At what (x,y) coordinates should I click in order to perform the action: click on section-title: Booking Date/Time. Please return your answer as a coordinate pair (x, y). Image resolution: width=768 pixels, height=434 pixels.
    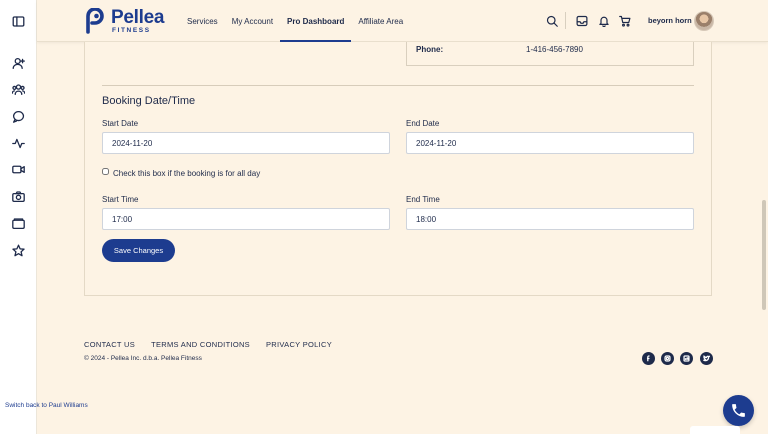
    Looking at the image, I should click on (149, 101).